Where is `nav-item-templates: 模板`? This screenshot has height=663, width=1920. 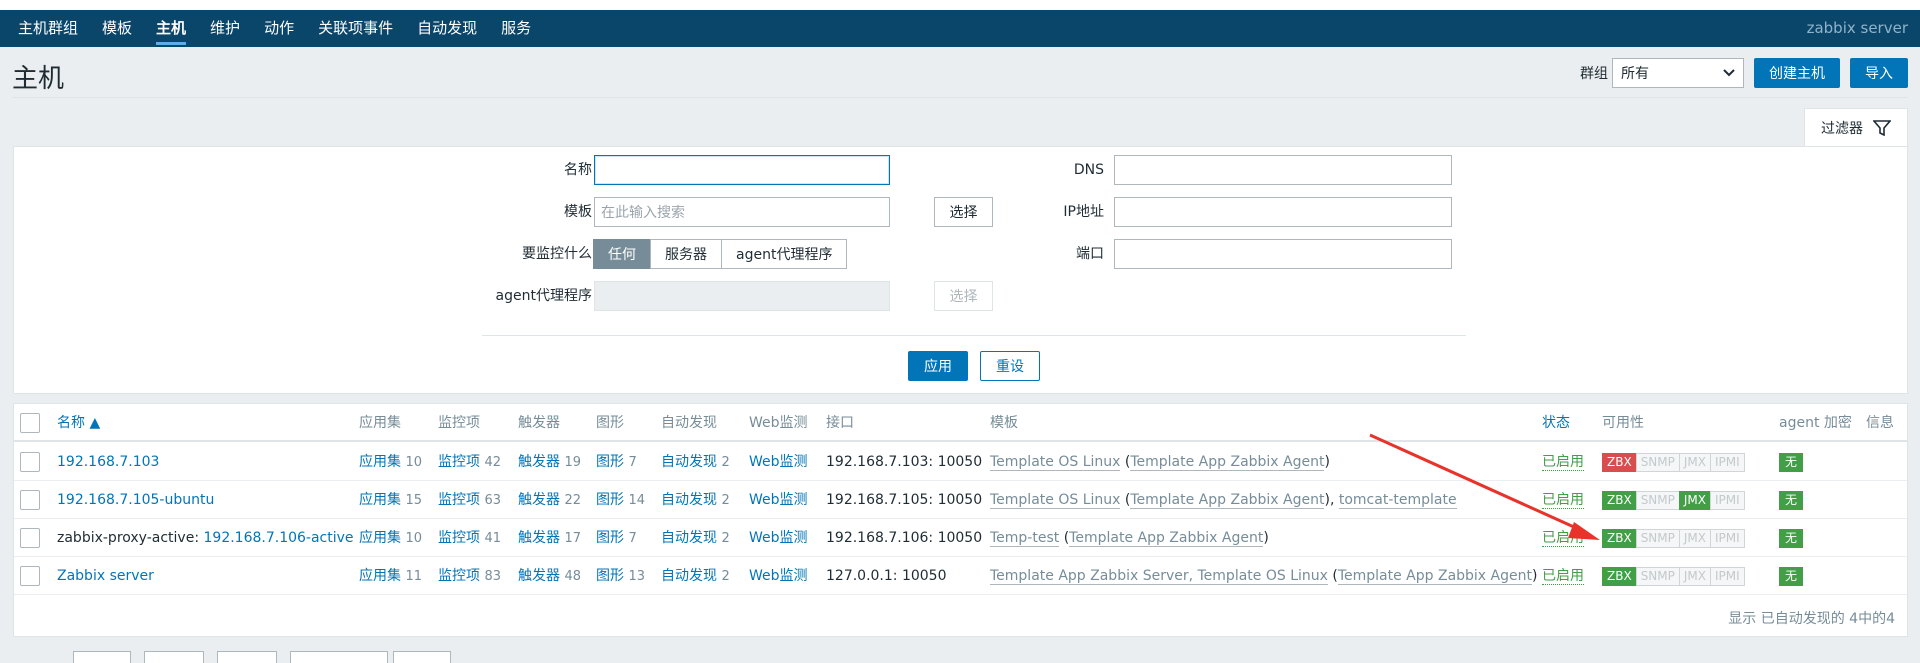 nav-item-templates: 模板 is located at coordinates (117, 28).